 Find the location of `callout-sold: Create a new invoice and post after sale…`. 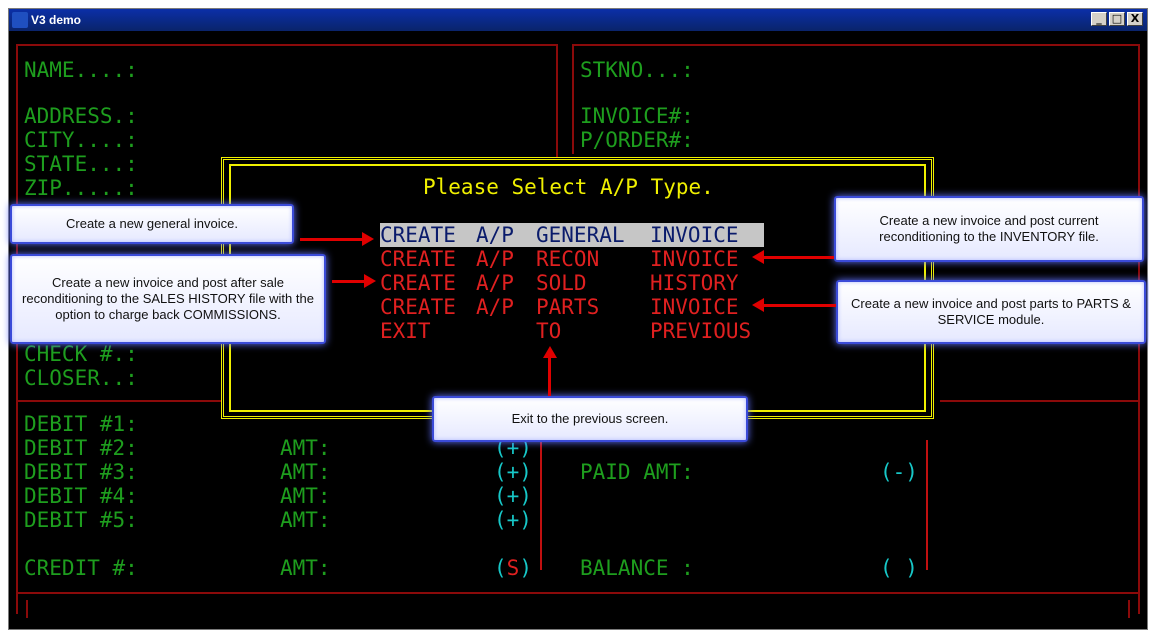

callout-sold: Create a new invoice and post after sale… is located at coordinates (168, 299).